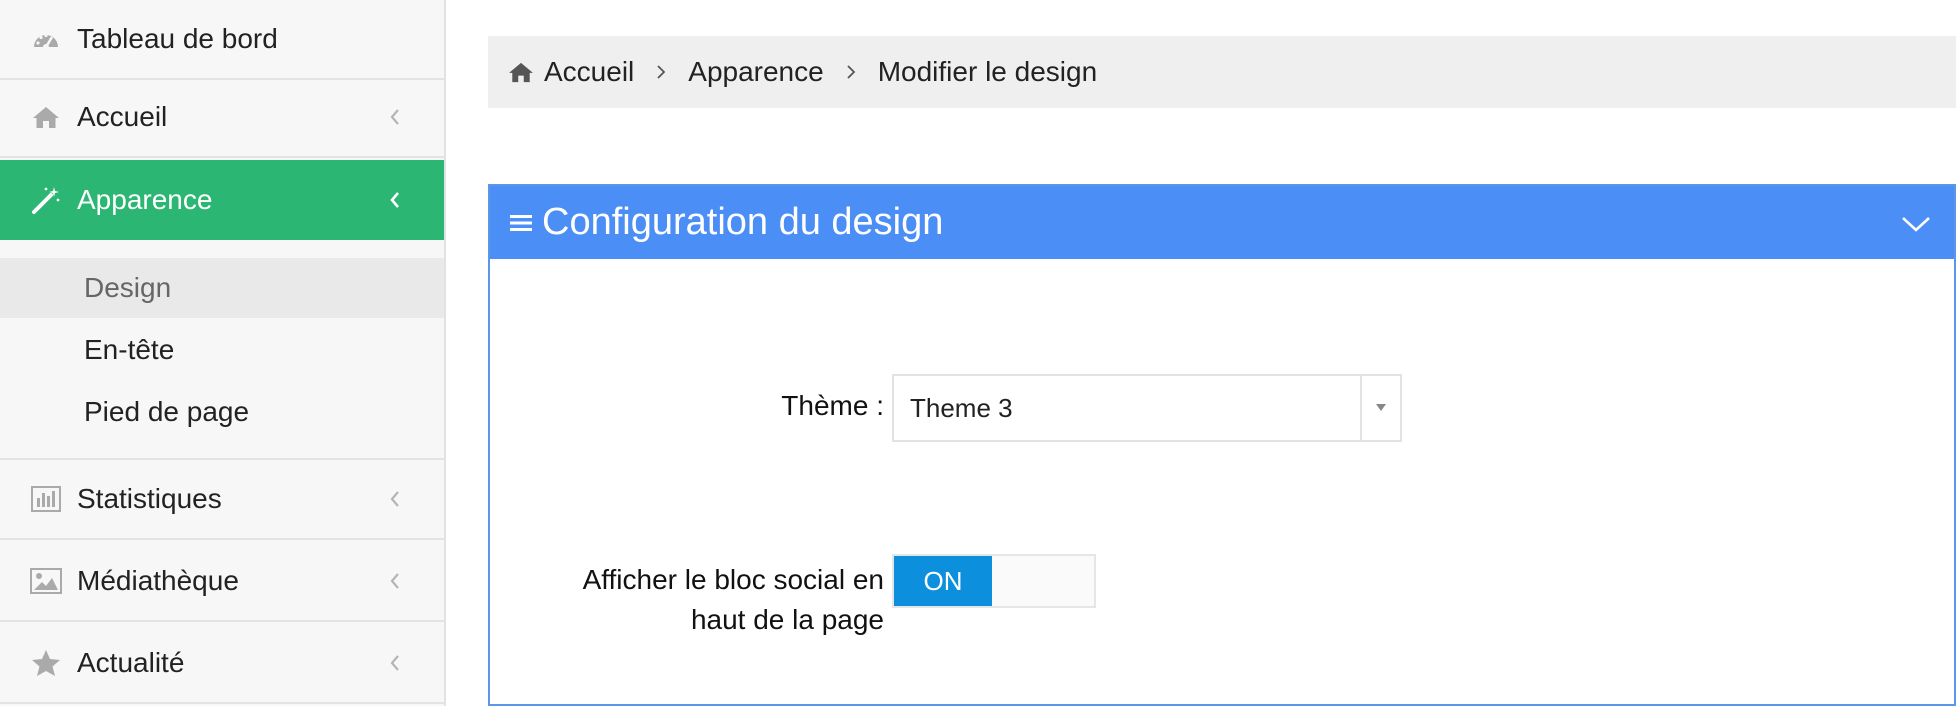 The image size is (1956, 706). I want to click on social-block-label-line1: Afficher le bloc social en, so click(733, 579).